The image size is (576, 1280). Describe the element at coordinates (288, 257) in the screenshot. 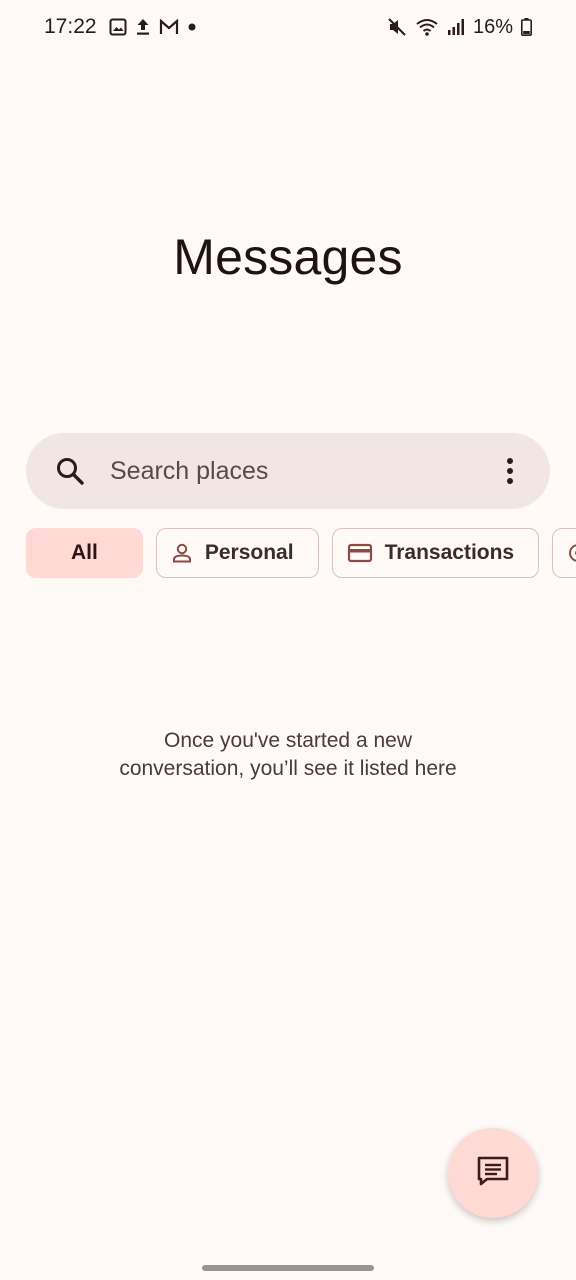

I see `page-title: Messages` at that location.